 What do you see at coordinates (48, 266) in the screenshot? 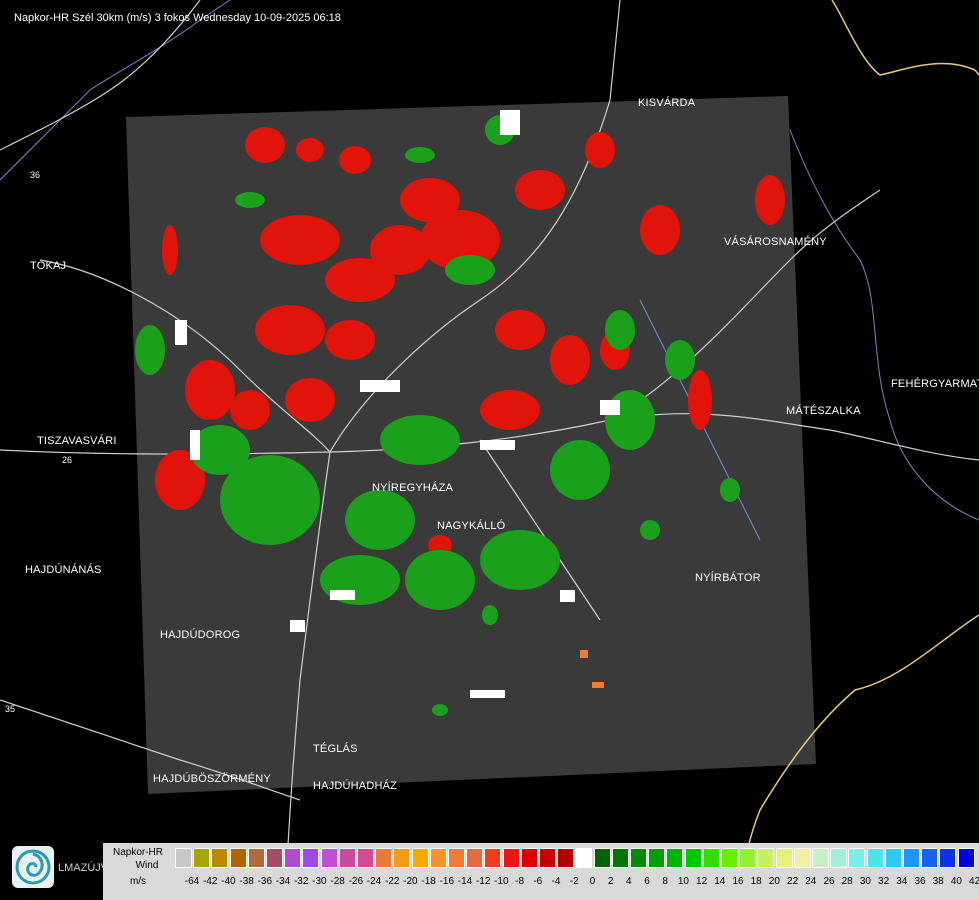
I see `city-label-tokaj: TOKAJ` at bounding box center [48, 266].